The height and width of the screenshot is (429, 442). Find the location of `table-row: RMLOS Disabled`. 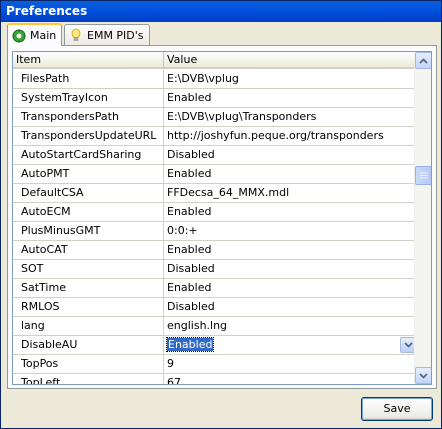

table-row: RMLOS Disabled is located at coordinates (215, 307).